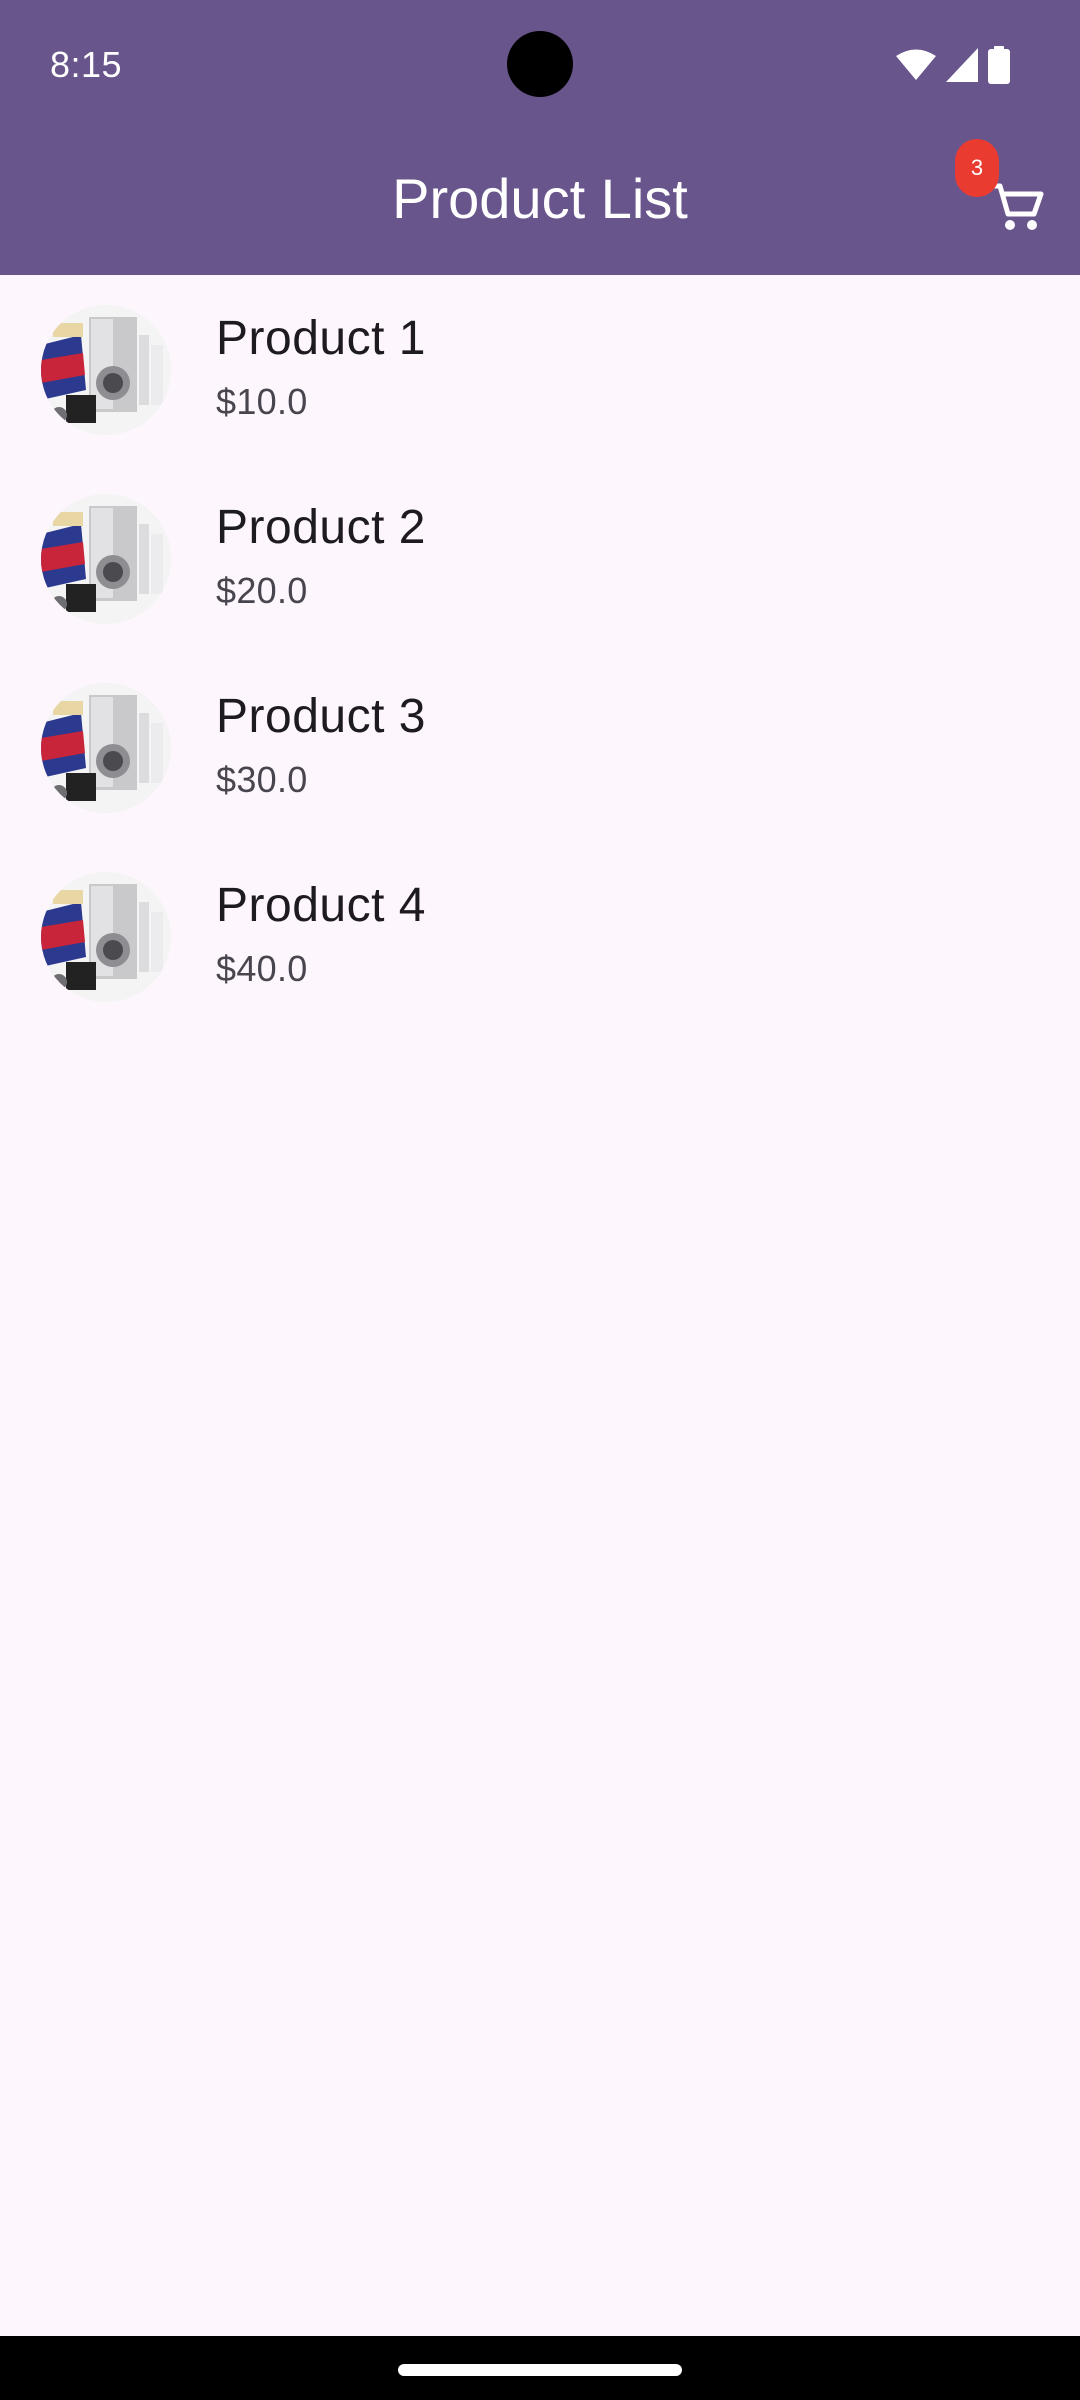 This screenshot has height=2400, width=1080. Describe the element at coordinates (262, 401) in the screenshot. I see `product-price: $10.0` at that location.